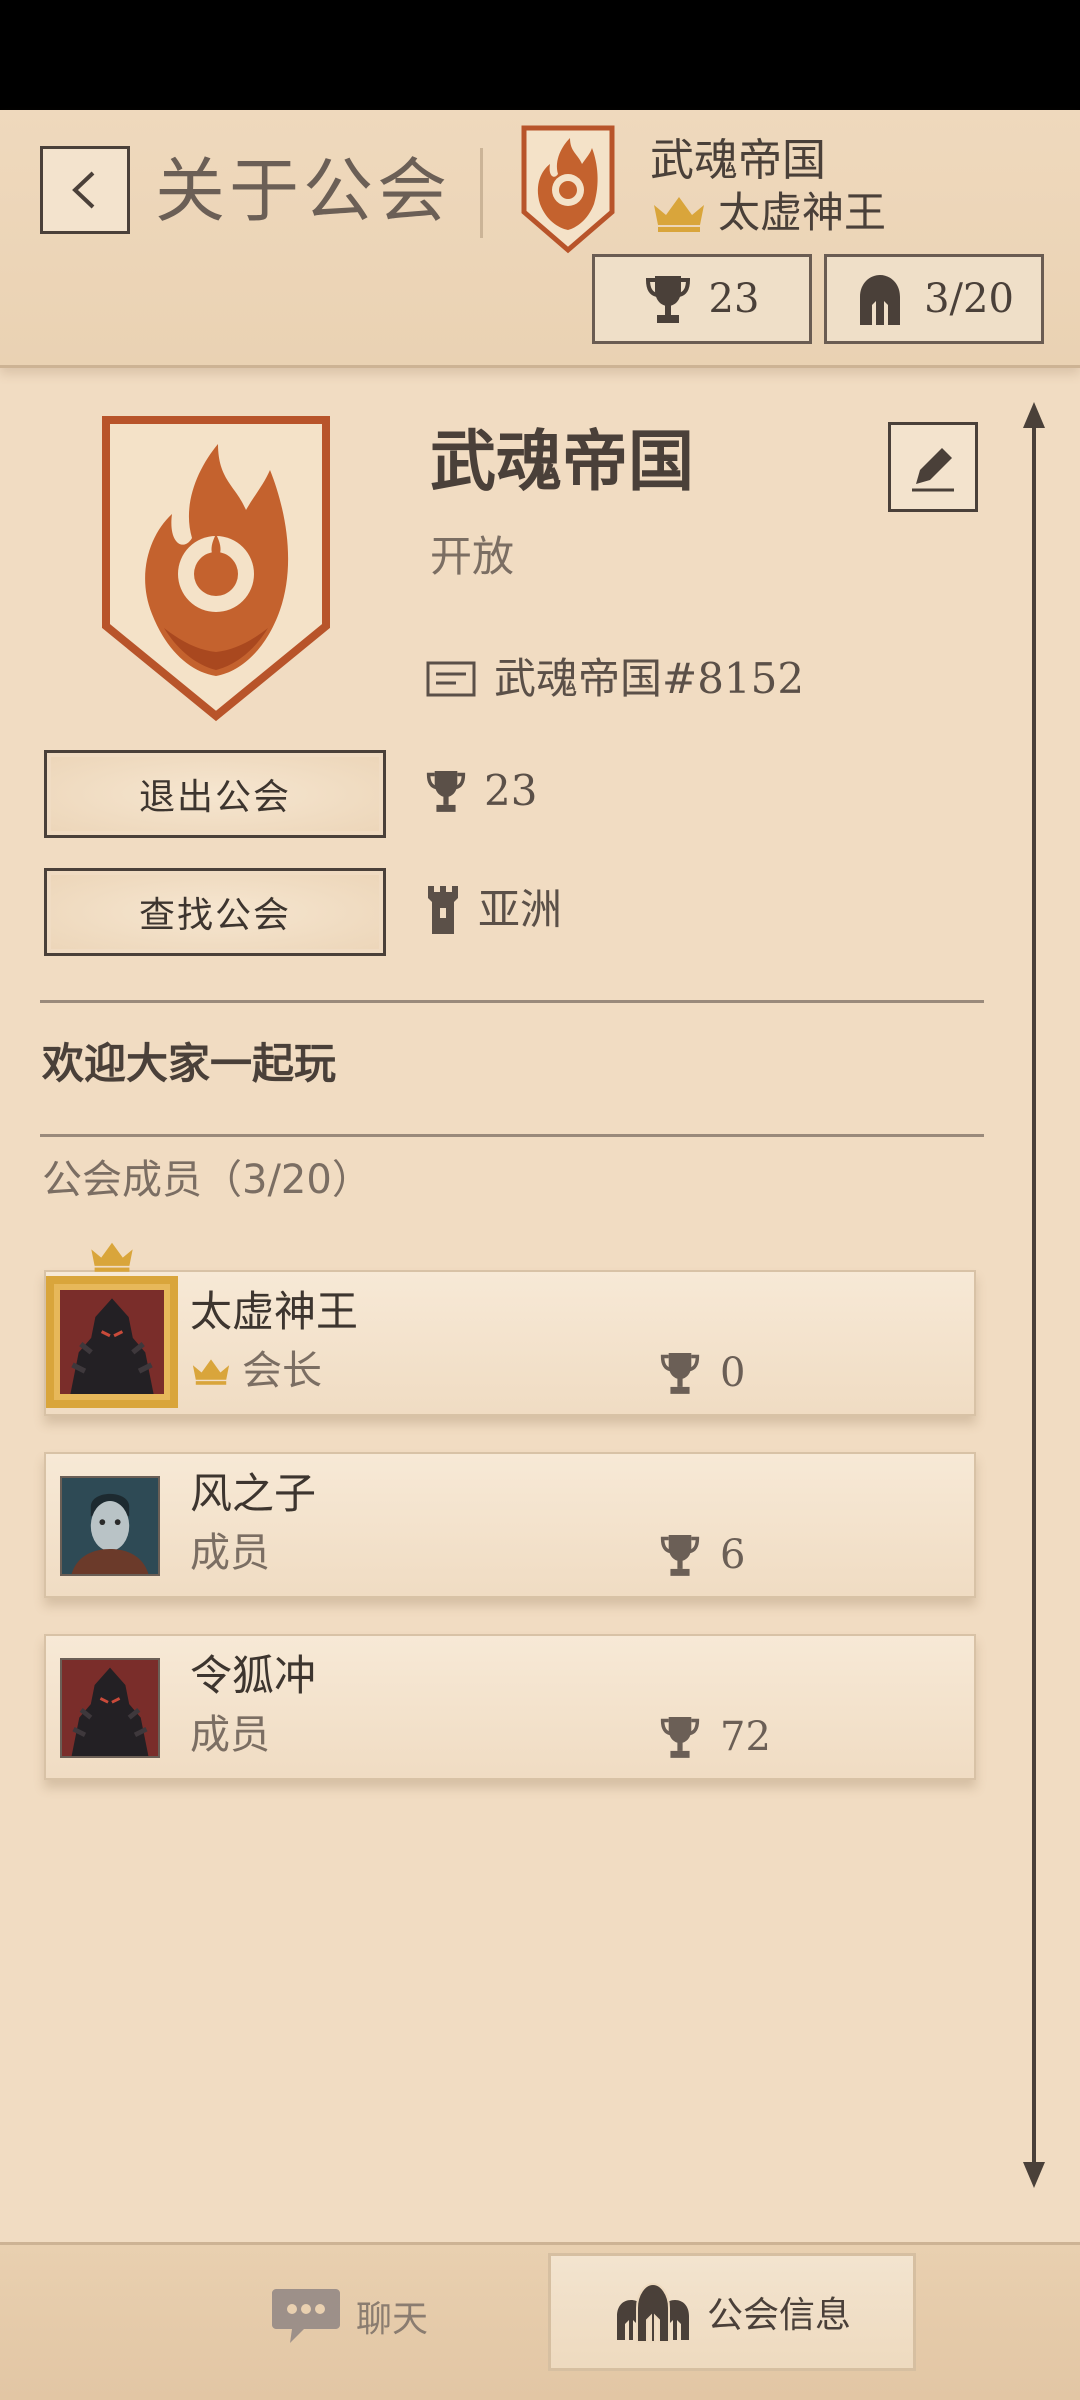 The height and width of the screenshot is (2400, 1080). Describe the element at coordinates (540, 55) in the screenshot. I see `status-bar` at that location.